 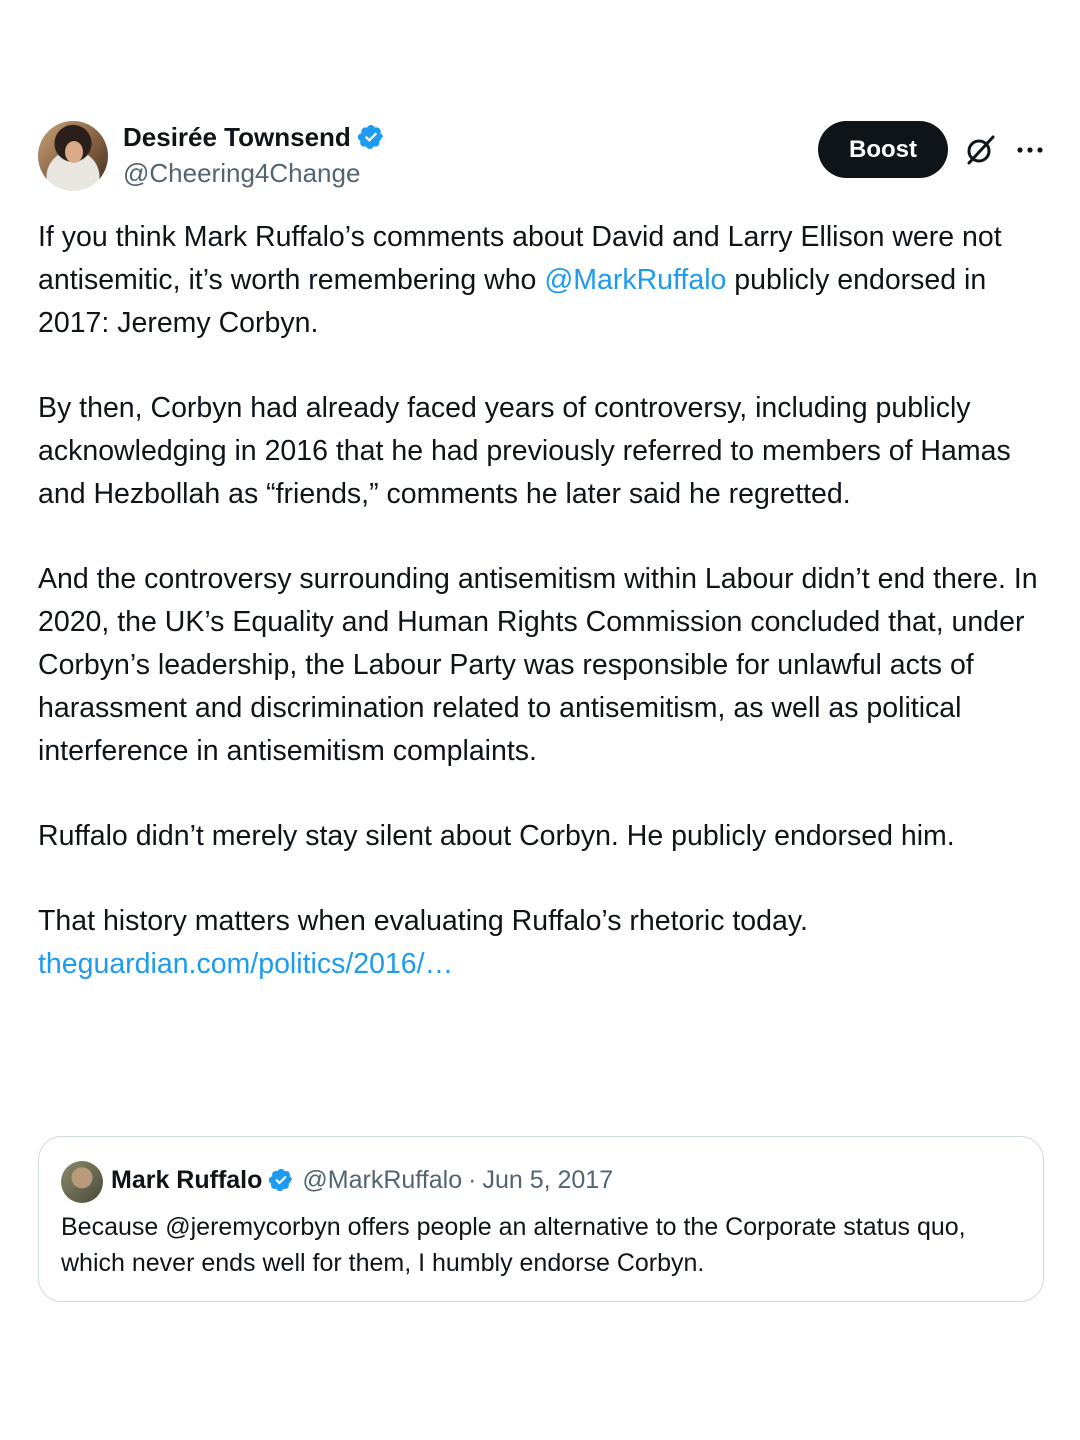 I want to click on author-handle: @Cheering4Change, so click(x=241, y=173).